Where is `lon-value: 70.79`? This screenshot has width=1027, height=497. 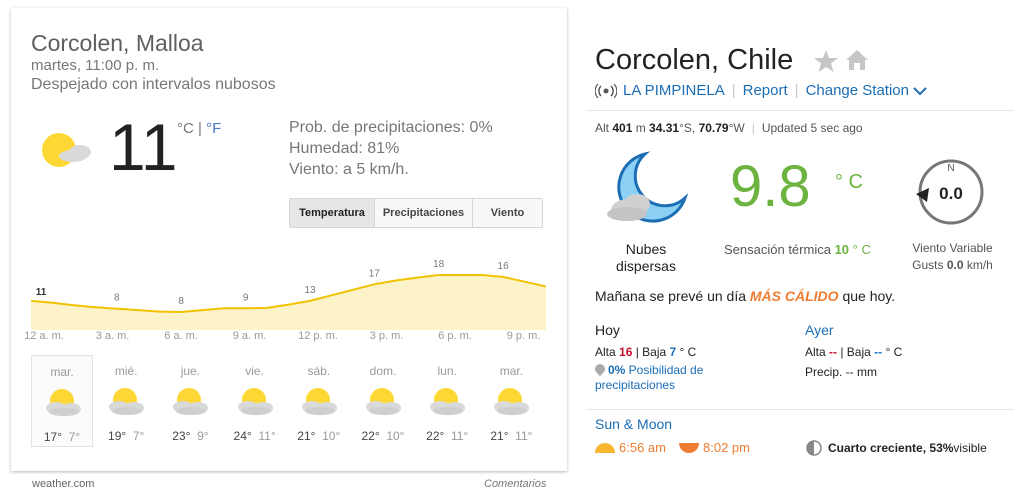
lon-value: 70.79 is located at coordinates (713, 128).